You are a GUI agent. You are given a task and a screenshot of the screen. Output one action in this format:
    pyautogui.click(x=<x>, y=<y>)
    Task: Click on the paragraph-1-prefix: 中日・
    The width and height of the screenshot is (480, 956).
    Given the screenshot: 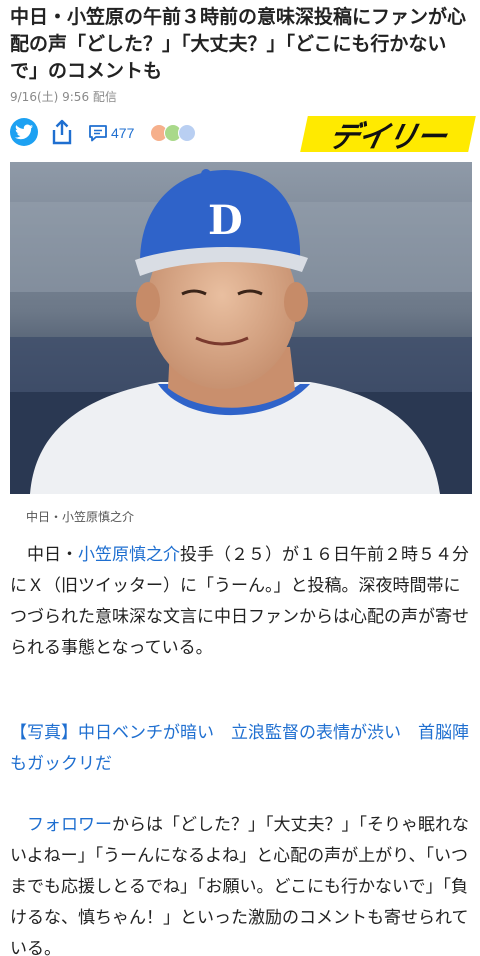 What is the action you would take?
    pyautogui.click(x=52, y=555)
    